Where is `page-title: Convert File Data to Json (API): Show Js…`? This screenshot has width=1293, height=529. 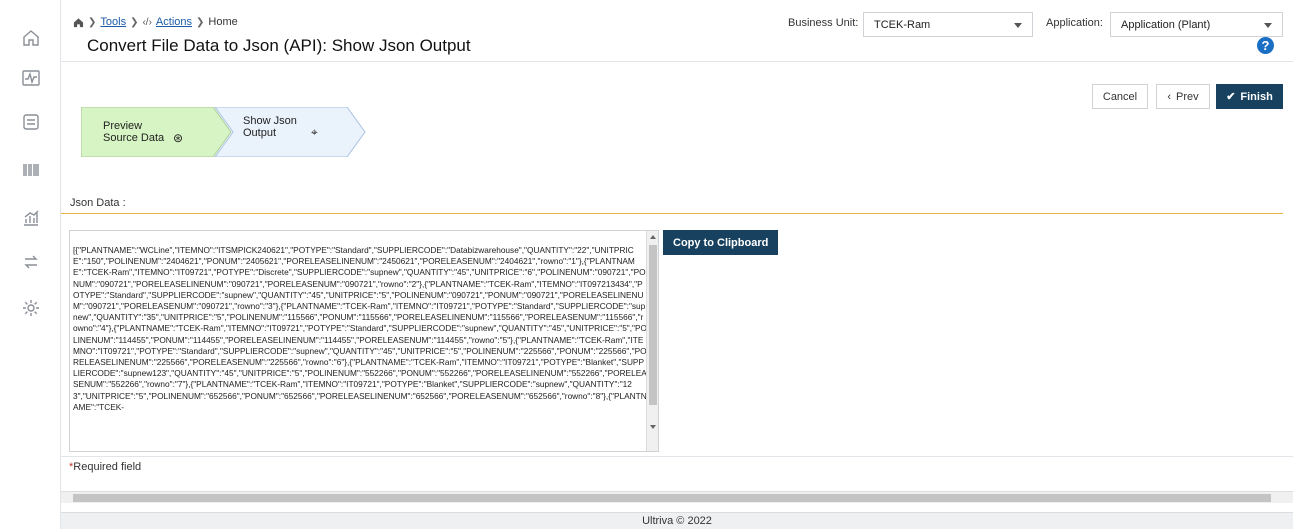
page-title: Convert File Data to Json (API): Show Js… is located at coordinates (279, 45).